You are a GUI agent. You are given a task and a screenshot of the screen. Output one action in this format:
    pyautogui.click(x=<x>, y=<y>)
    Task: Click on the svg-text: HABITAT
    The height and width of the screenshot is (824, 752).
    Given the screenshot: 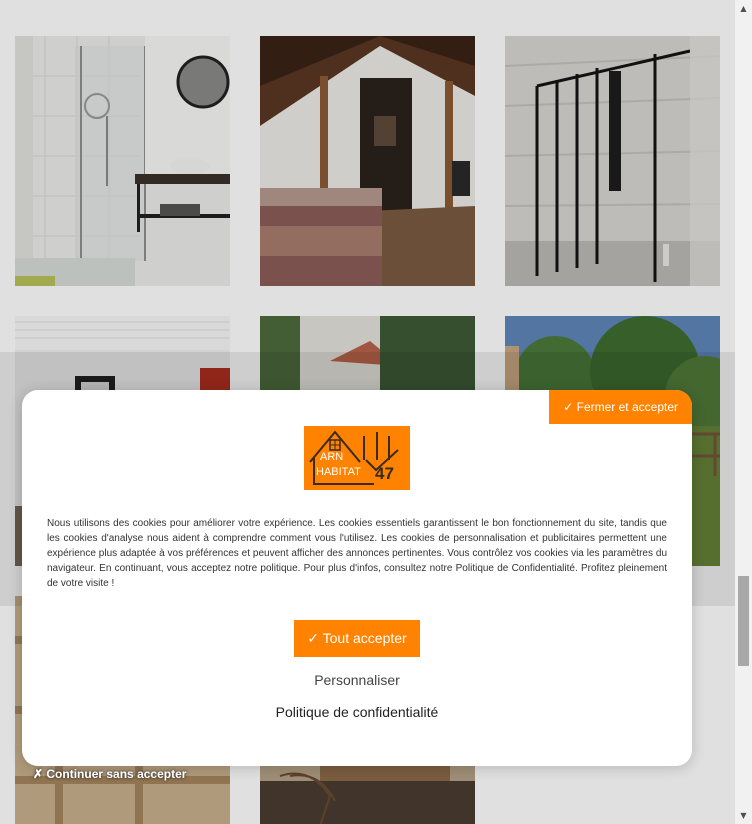 What is the action you would take?
    pyautogui.click(x=338, y=472)
    